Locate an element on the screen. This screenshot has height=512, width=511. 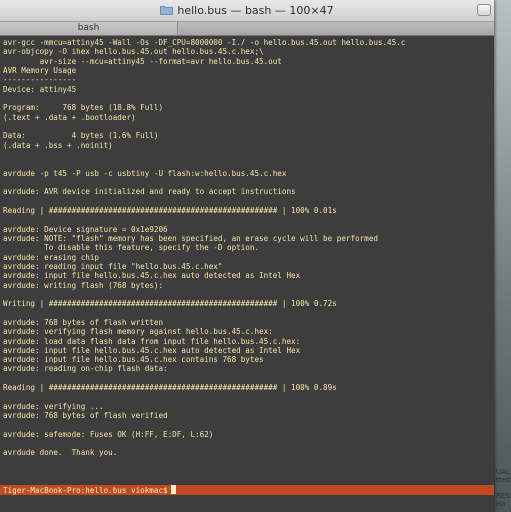
desktop-text-fragment: Ha is located at coordinates (501, 504).